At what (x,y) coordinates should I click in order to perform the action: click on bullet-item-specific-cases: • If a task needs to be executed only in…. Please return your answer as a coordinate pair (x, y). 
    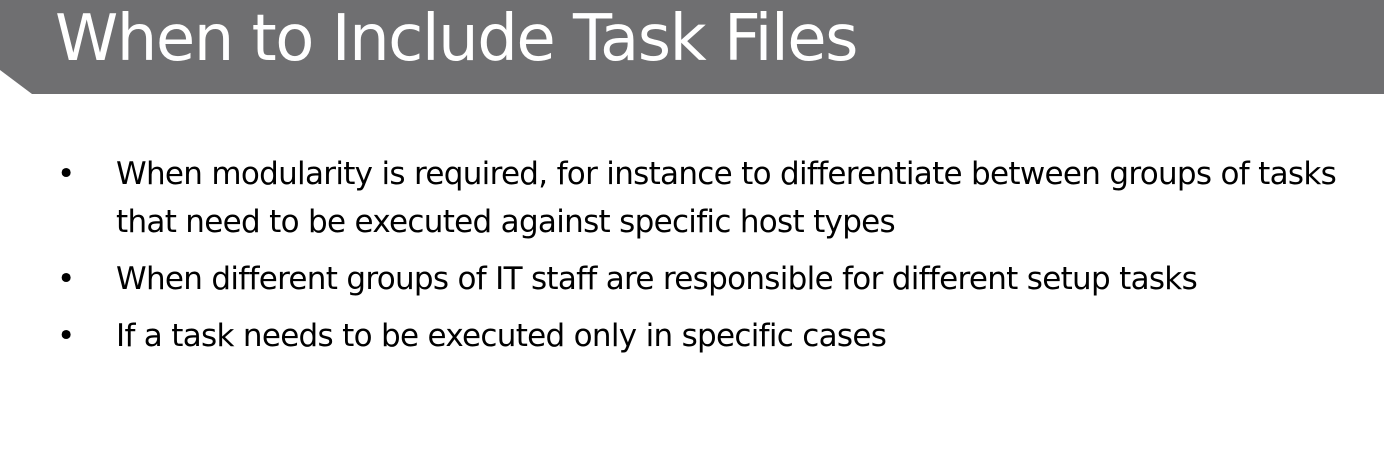
    Looking at the image, I should click on (705, 336).